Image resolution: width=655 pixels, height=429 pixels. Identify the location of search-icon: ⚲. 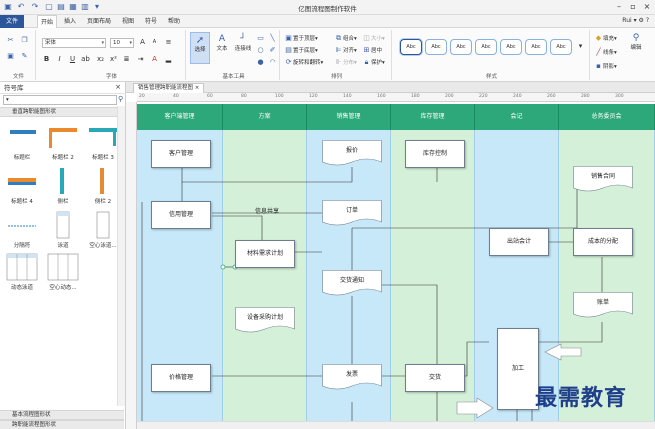
(120, 99).